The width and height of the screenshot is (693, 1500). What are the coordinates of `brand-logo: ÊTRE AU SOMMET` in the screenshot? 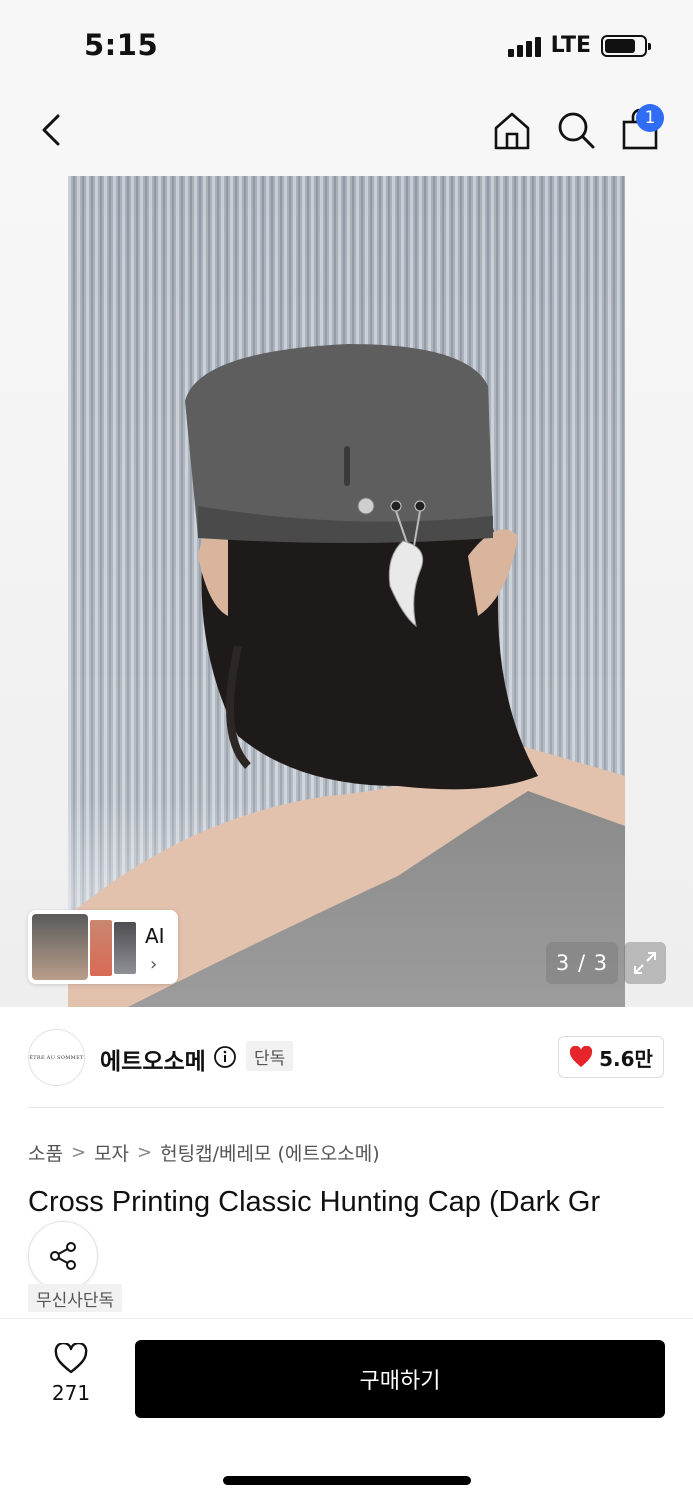 It's located at (56, 1057).